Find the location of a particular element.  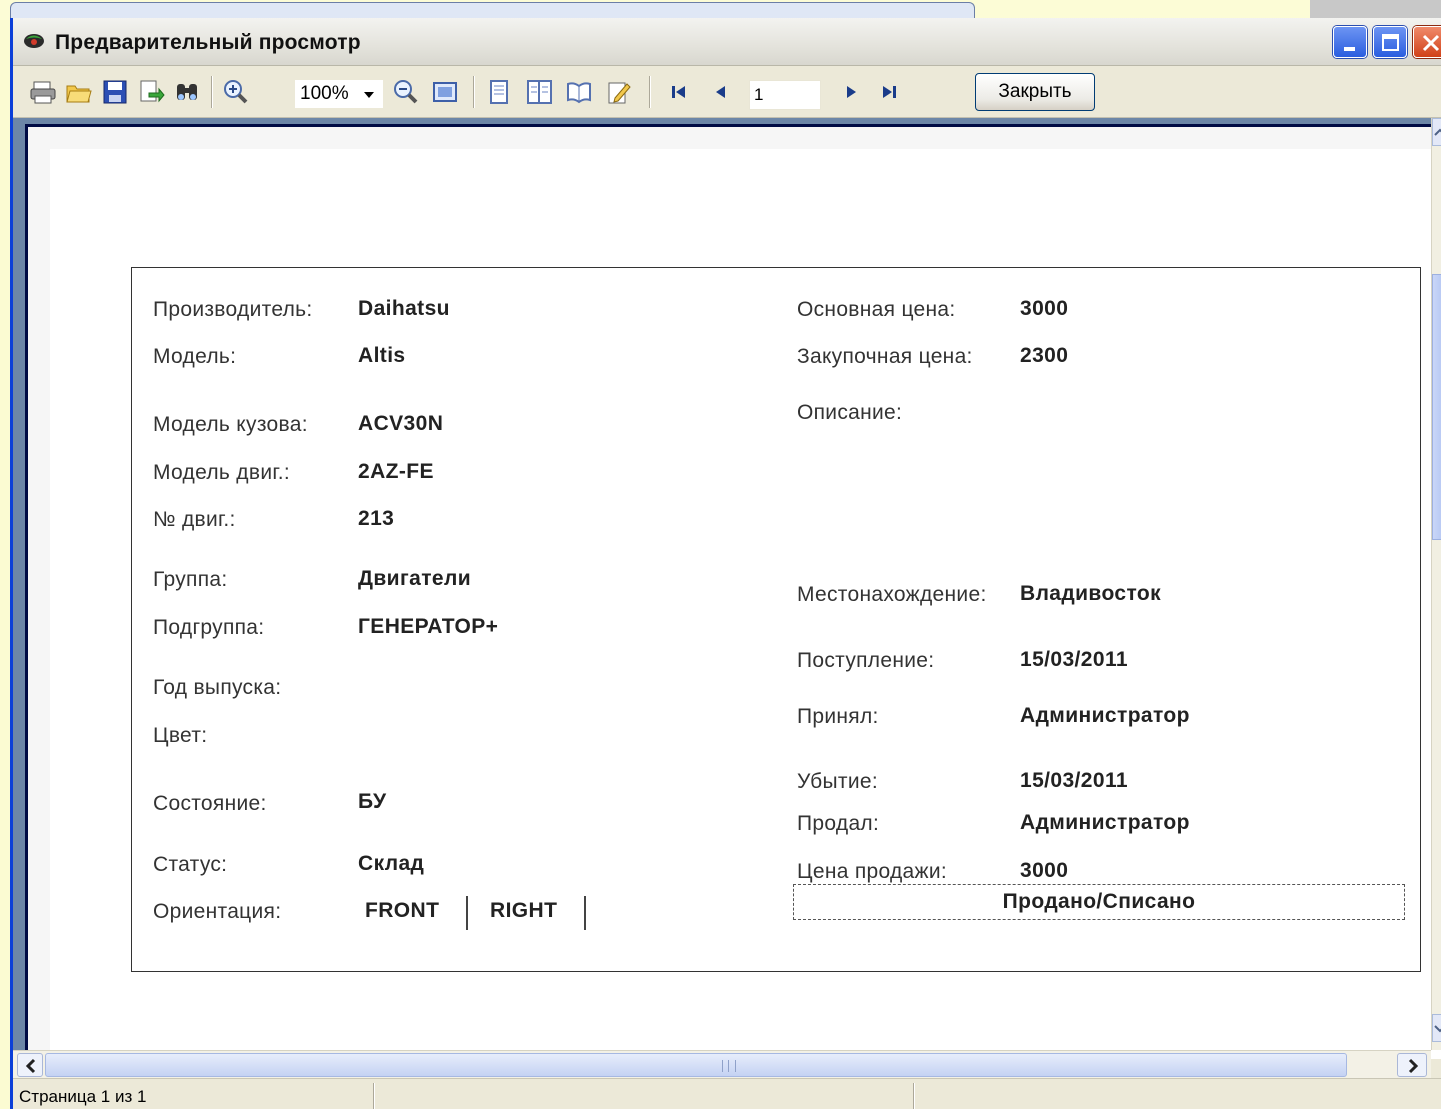

page-number-input: 1 is located at coordinates (785, 95).